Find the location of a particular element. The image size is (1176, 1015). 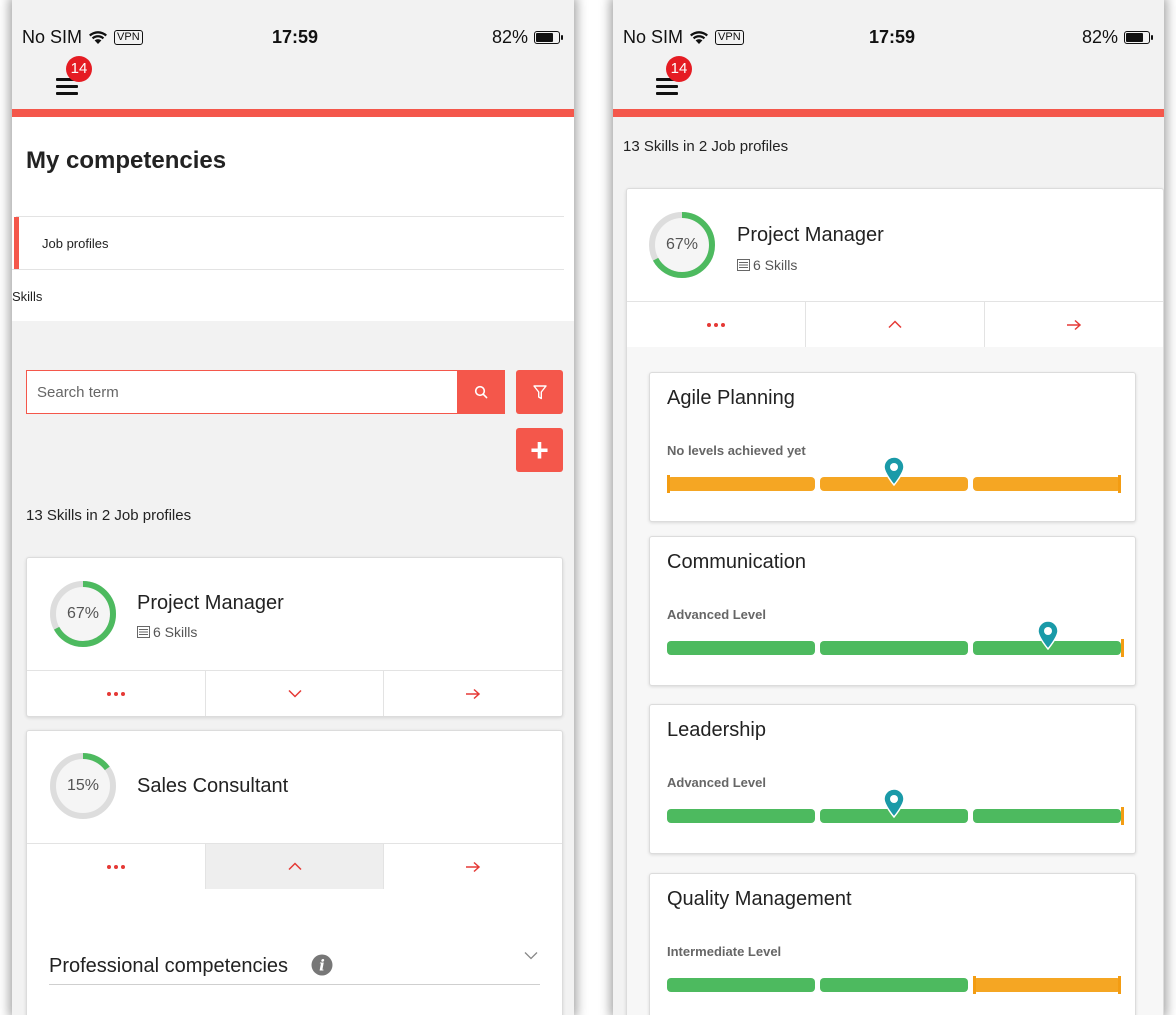

expand-button is located at coordinates (295, 693).